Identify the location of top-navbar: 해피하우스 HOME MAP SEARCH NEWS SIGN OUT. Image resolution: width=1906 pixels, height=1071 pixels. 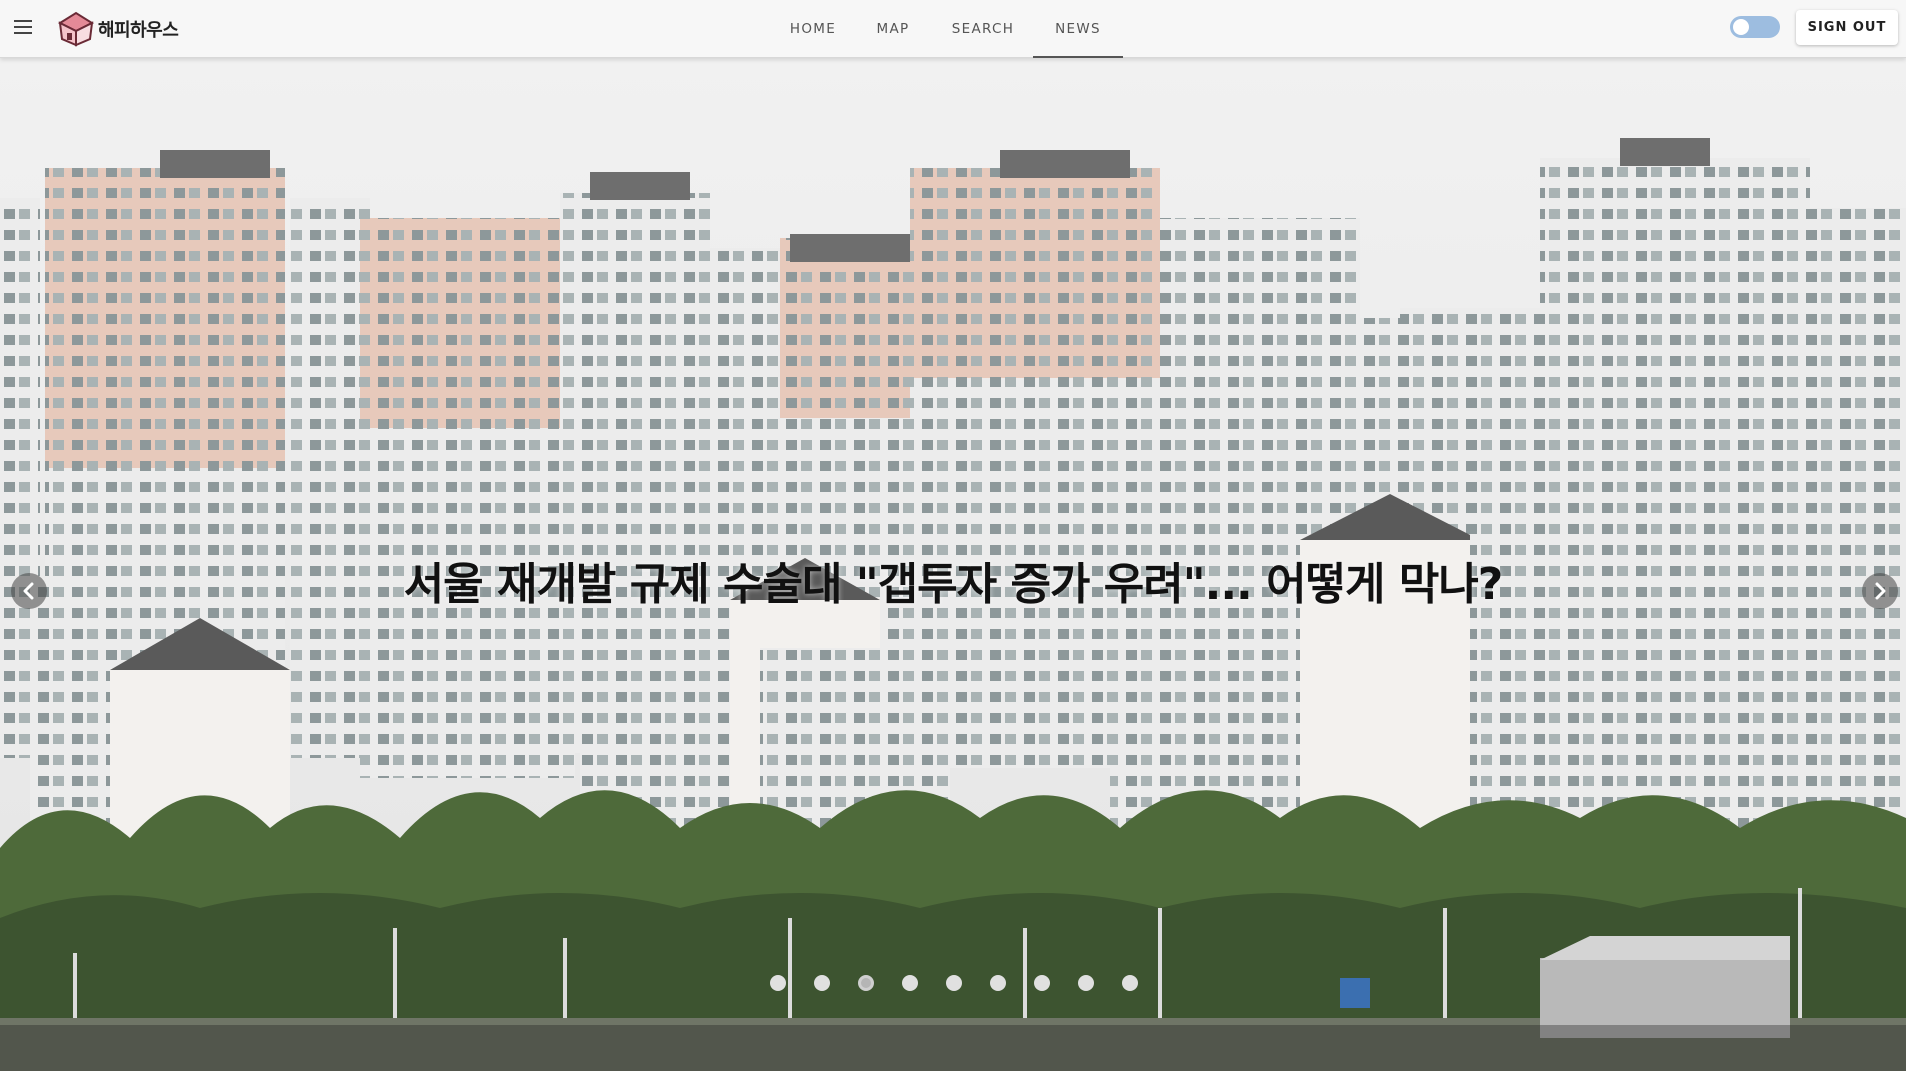
(953, 29).